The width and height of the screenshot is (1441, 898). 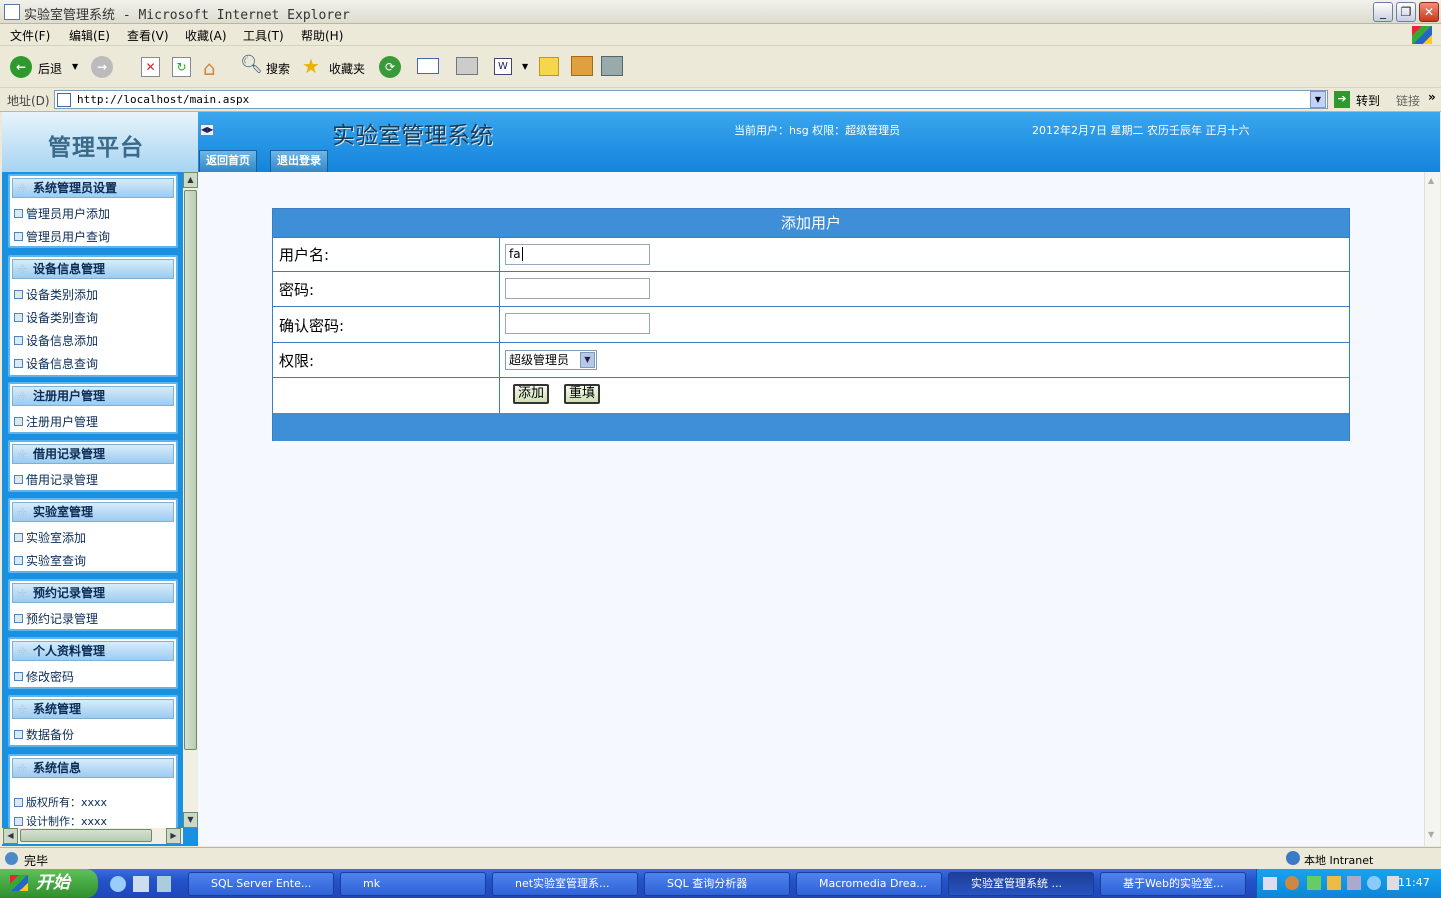 What do you see at coordinates (141, 884) in the screenshot?
I see `quicklaunch-desktop-icon` at bounding box center [141, 884].